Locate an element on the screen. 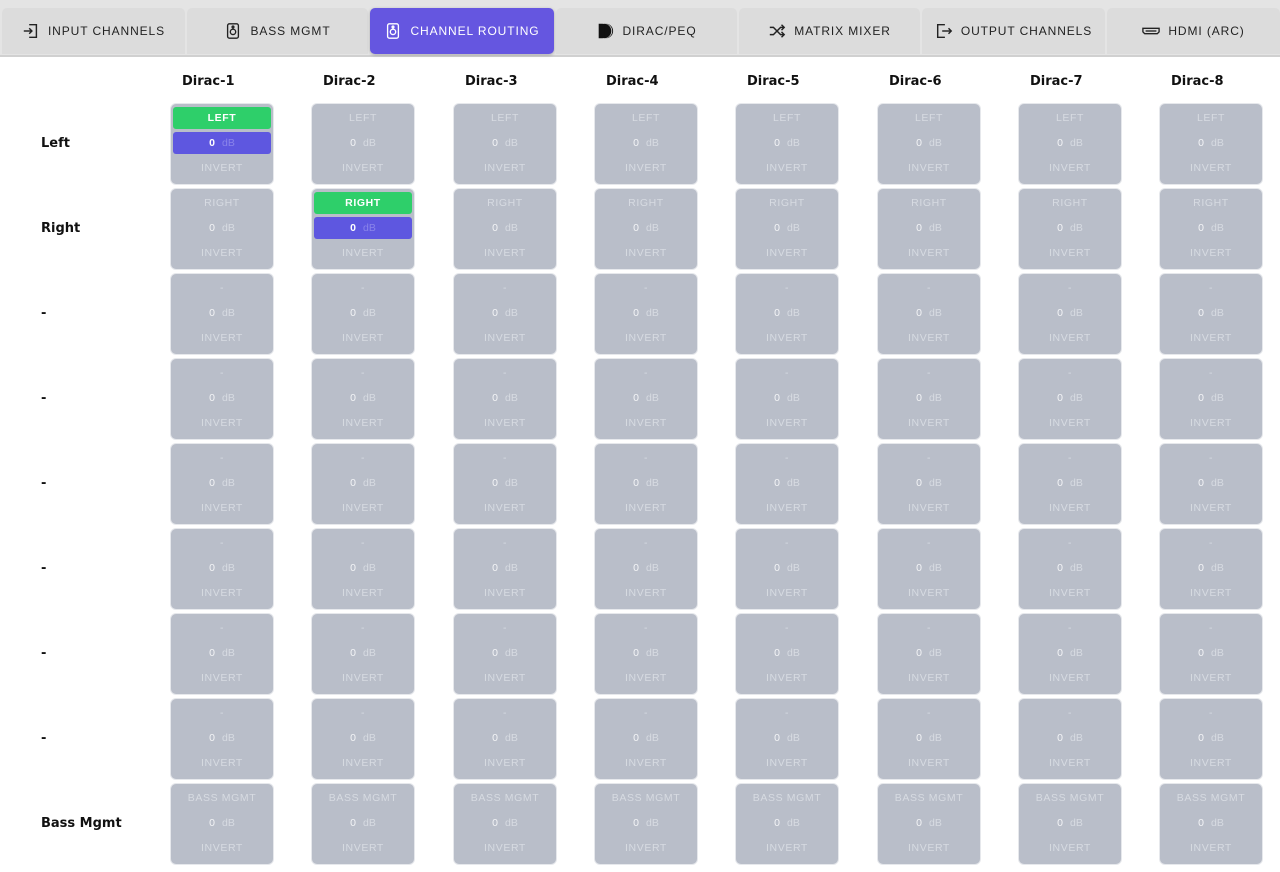 This screenshot has width=1280, height=872. routing-cell: BASS MGMT 0 dB INVERT is located at coordinates (1211, 824).